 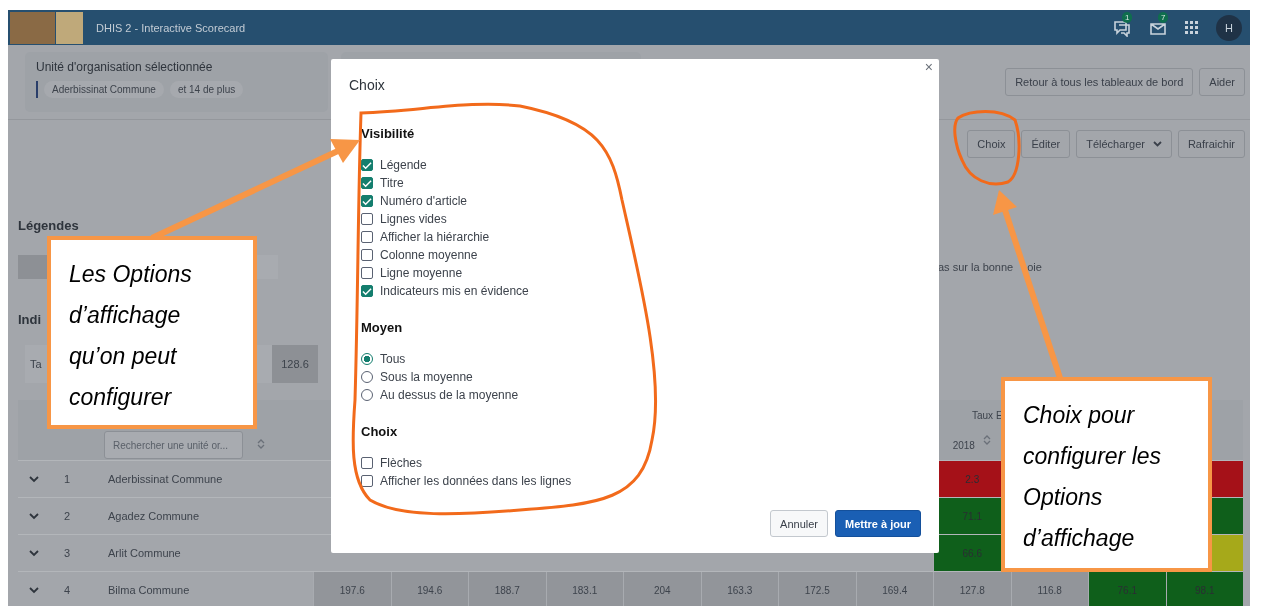 What do you see at coordinates (32, 27) in the screenshot?
I see `logo-photo` at bounding box center [32, 27].